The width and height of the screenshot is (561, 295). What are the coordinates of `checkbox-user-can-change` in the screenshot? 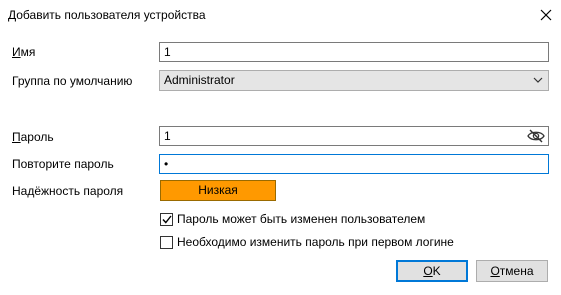 It's located at (166, 219).